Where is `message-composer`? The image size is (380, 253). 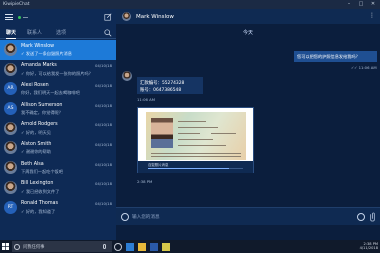 message-composer is located at coordinates (248, 216).